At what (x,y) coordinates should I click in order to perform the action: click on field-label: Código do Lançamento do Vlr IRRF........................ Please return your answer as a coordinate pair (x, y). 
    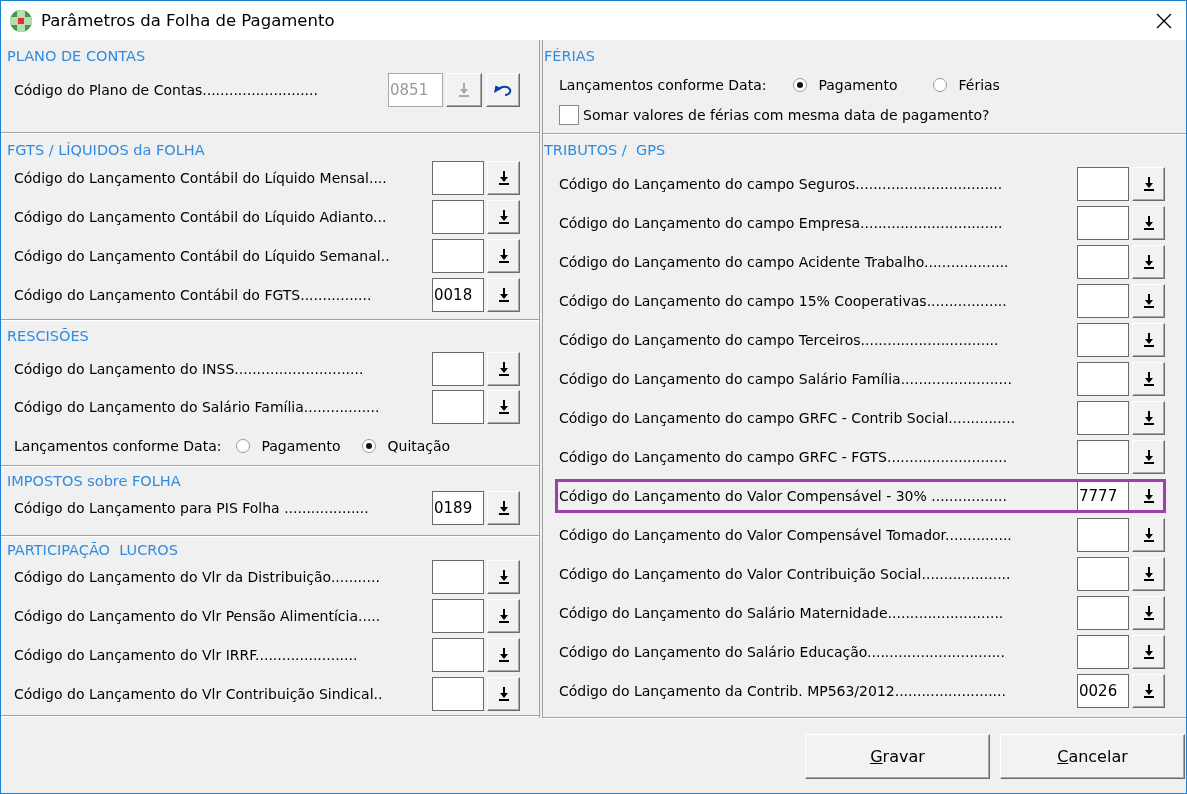
    Looking at the image, I should click on (186, 655).